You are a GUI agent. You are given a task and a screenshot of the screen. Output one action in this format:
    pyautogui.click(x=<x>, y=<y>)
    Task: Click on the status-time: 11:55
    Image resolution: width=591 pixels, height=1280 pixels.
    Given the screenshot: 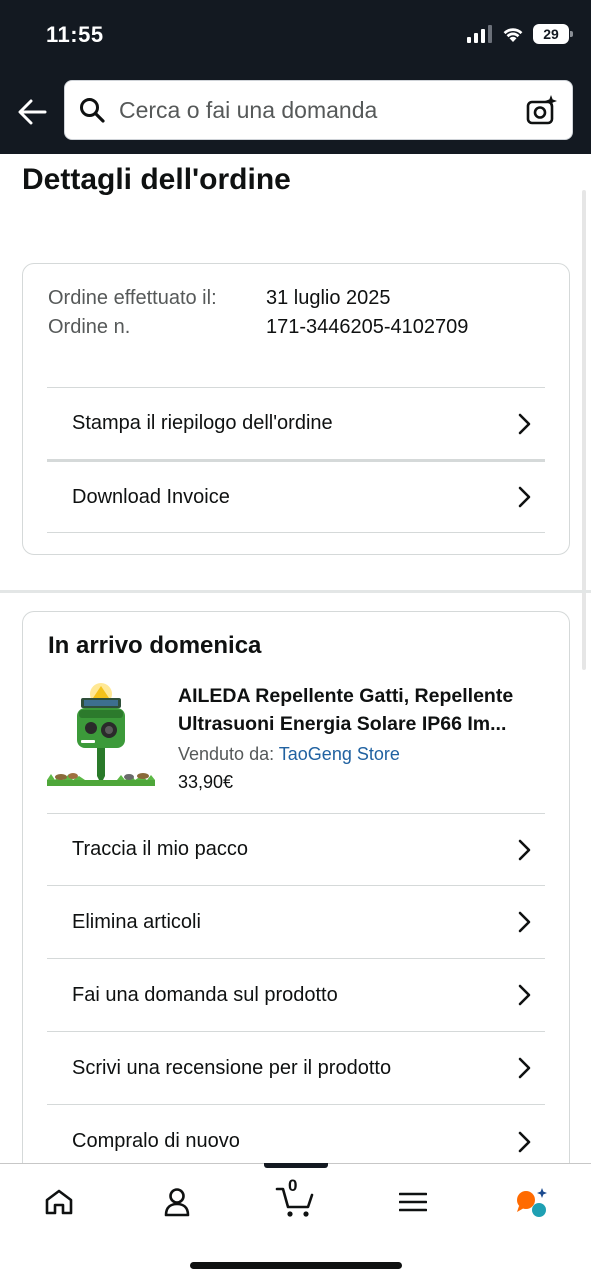 What is the action you would take?
    pyautogui.click(x=75, y=34)
    